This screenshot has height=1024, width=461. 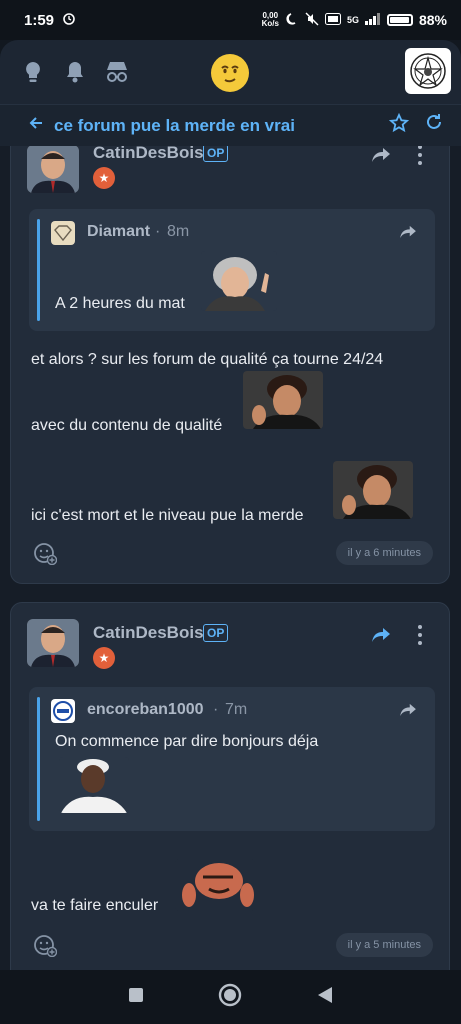 I want to click on volte-icon, so click(x=332, y=20).